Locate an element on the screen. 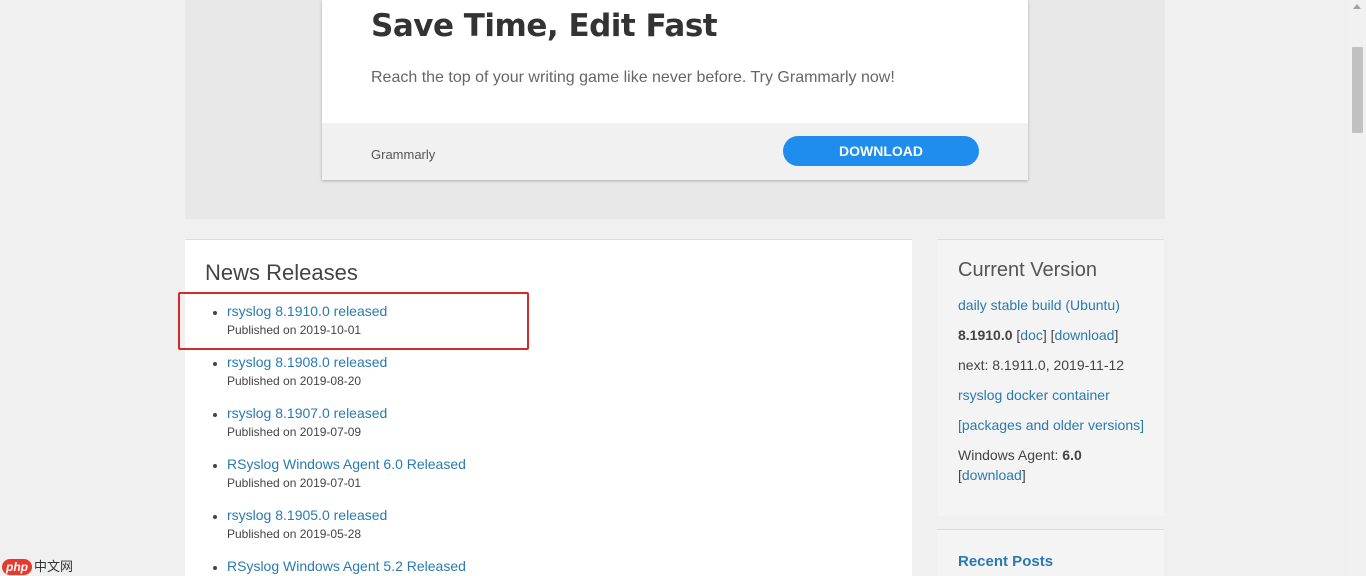  news-date: Published on 2019-05-28 is located at coordinates (294, 534).